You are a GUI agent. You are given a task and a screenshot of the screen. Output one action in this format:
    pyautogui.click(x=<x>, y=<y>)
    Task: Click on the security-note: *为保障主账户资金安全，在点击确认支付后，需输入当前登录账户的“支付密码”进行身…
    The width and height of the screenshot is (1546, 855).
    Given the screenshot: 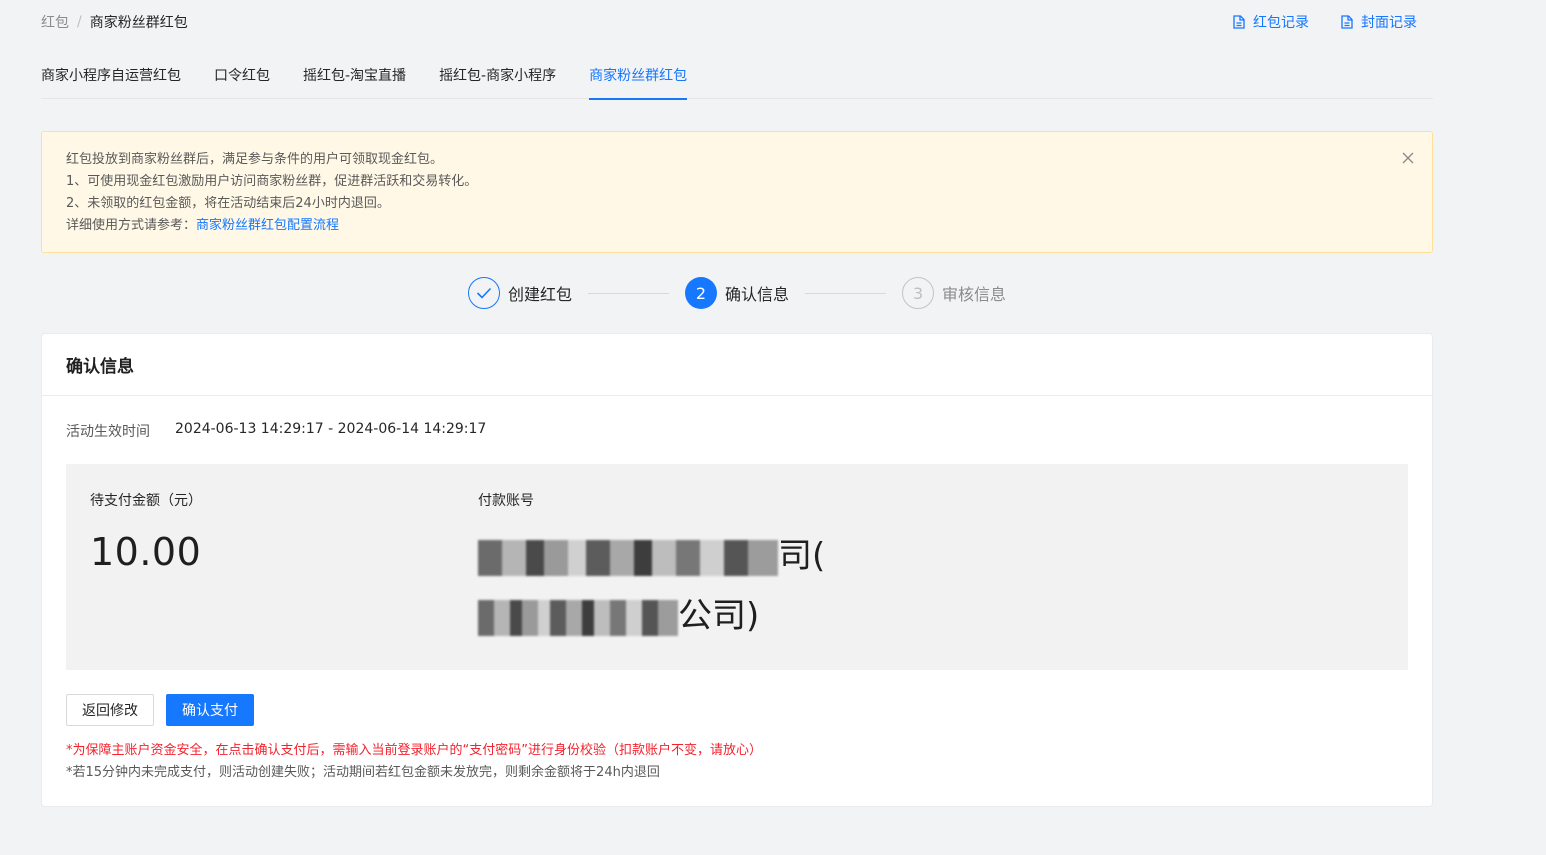 What is the action you would take?
    pyautogui.click(x=414, y=750)
    